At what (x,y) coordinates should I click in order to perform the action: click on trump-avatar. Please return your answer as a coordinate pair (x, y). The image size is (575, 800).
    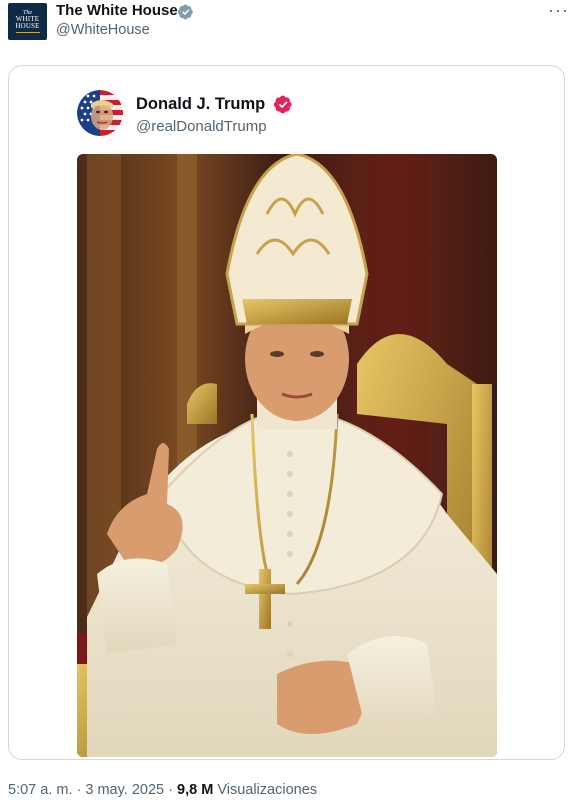
    Looking at the image, I should click on (100, 113).